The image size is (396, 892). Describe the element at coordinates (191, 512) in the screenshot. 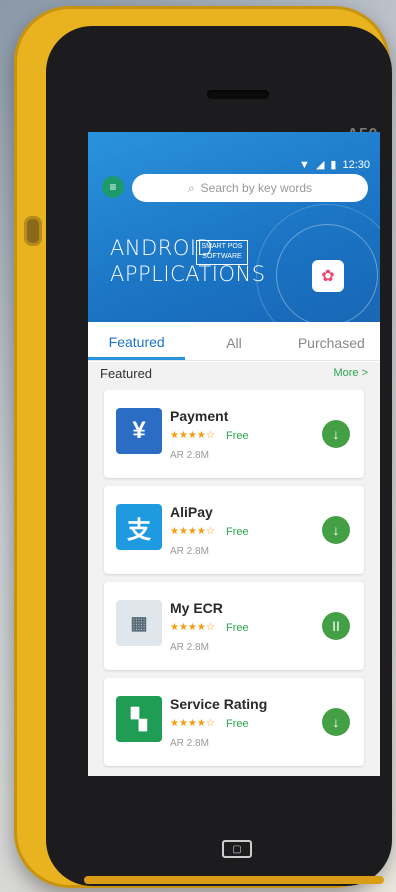

I see `app-name: AliPay` at that location.